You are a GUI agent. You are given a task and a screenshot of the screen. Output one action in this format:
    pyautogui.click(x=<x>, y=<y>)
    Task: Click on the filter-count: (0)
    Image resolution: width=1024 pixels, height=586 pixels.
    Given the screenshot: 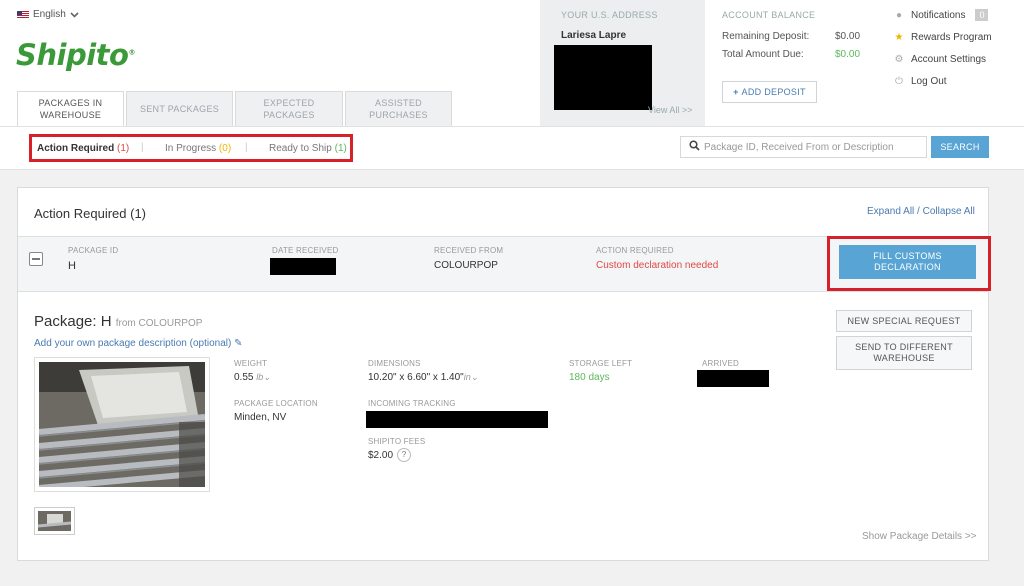 What is the action you would take?
    pyautogui.click(x=225, y=148)
    